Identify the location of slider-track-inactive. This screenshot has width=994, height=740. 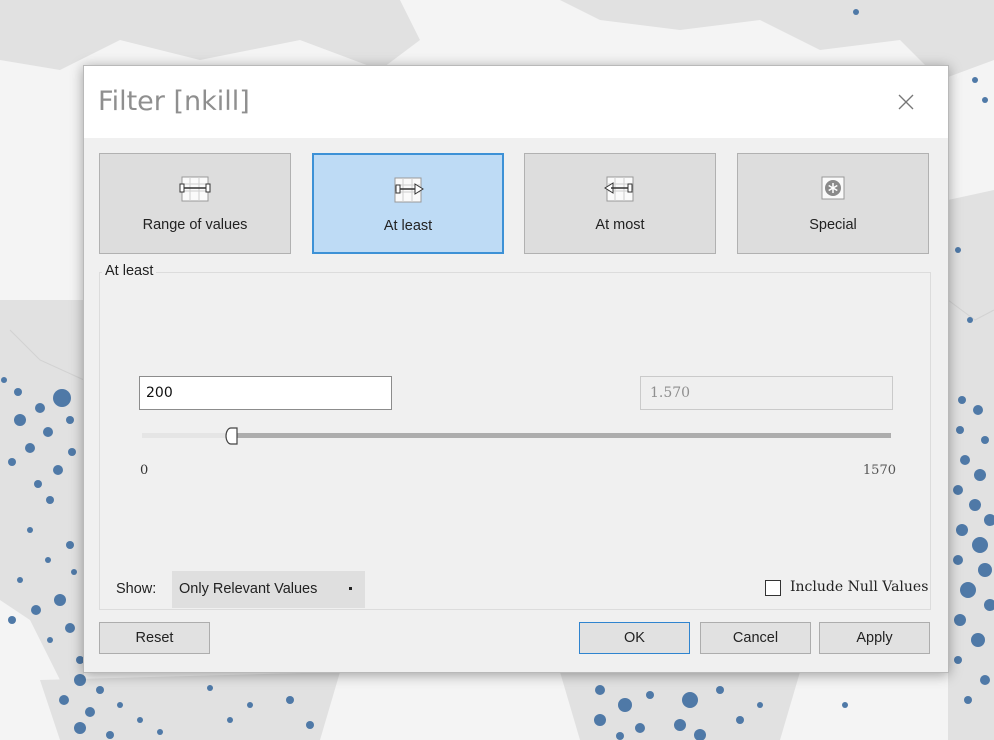
(188, 435).